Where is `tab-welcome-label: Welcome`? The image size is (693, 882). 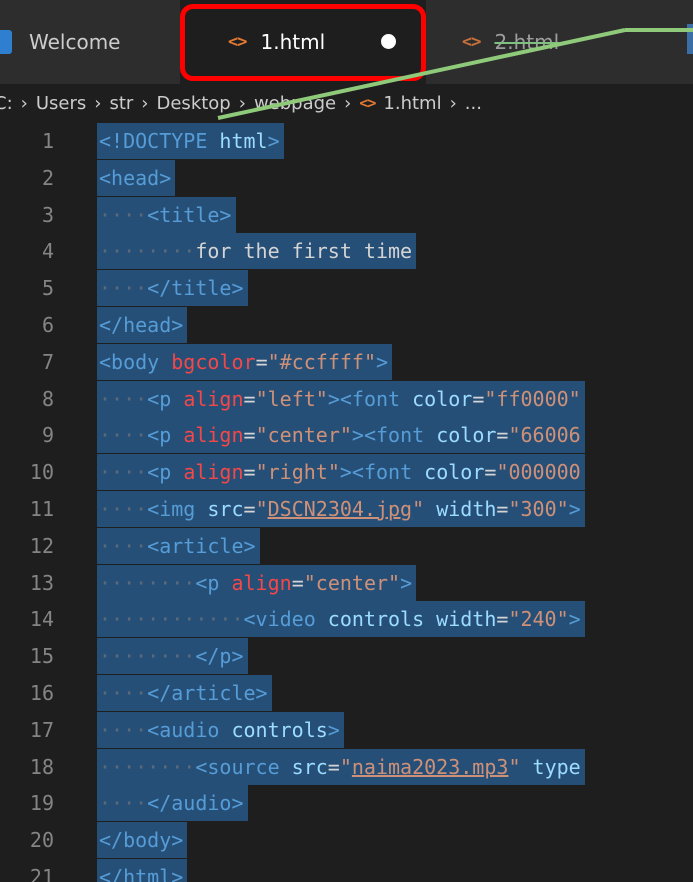 tab-welcome-label: Welcome is located at coordinates (75, 42).